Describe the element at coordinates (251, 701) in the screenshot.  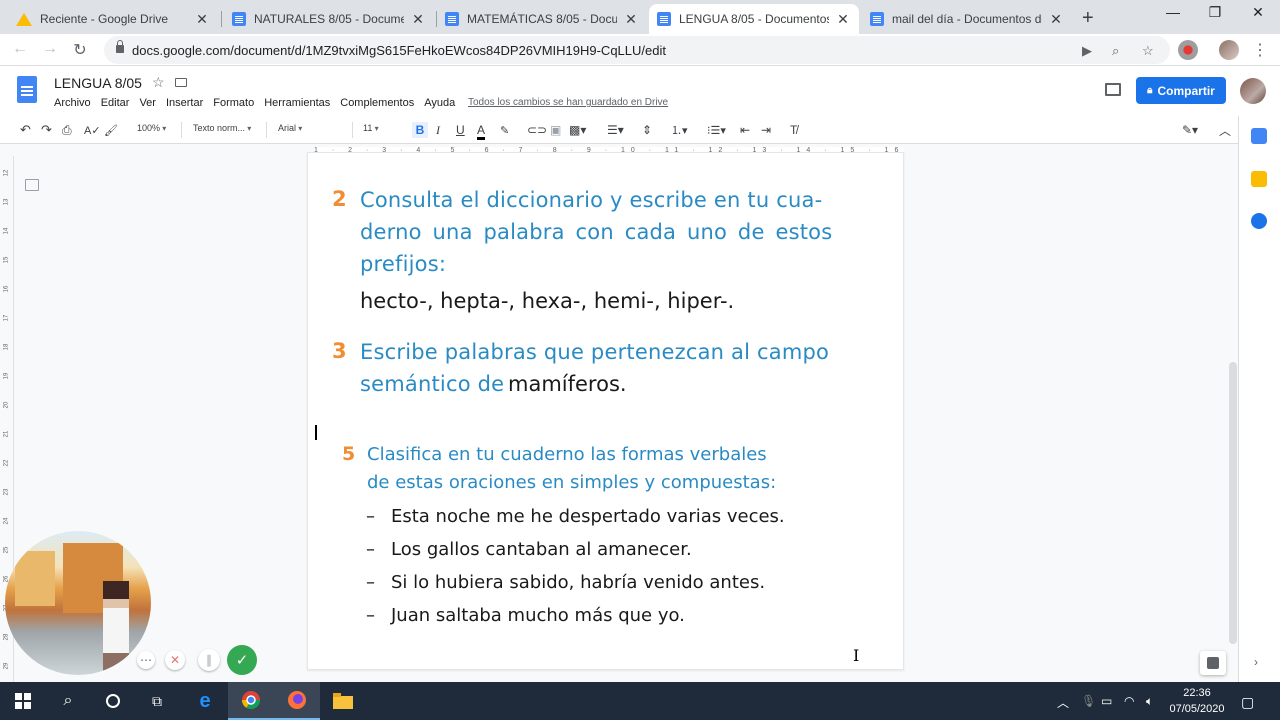
I see `chrome-icon` at that location.